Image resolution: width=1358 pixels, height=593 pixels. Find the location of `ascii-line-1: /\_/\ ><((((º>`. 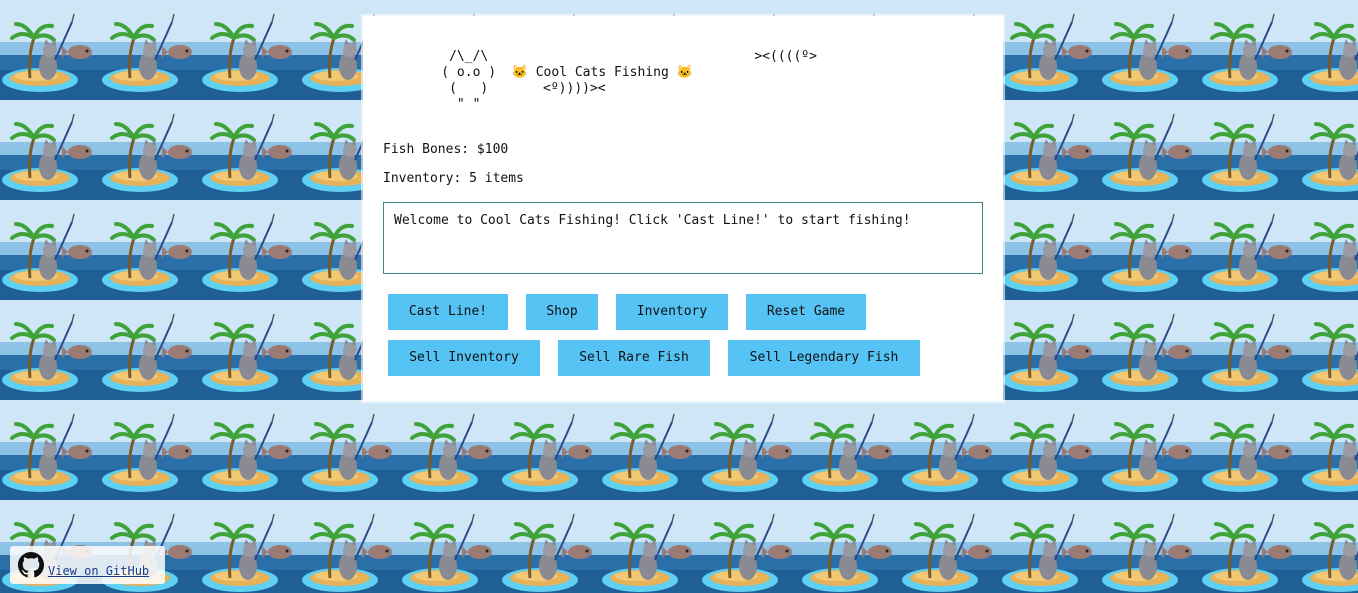

ascii-line-1: /\_/\ ><((((º> is located at coordinates (590, 56).